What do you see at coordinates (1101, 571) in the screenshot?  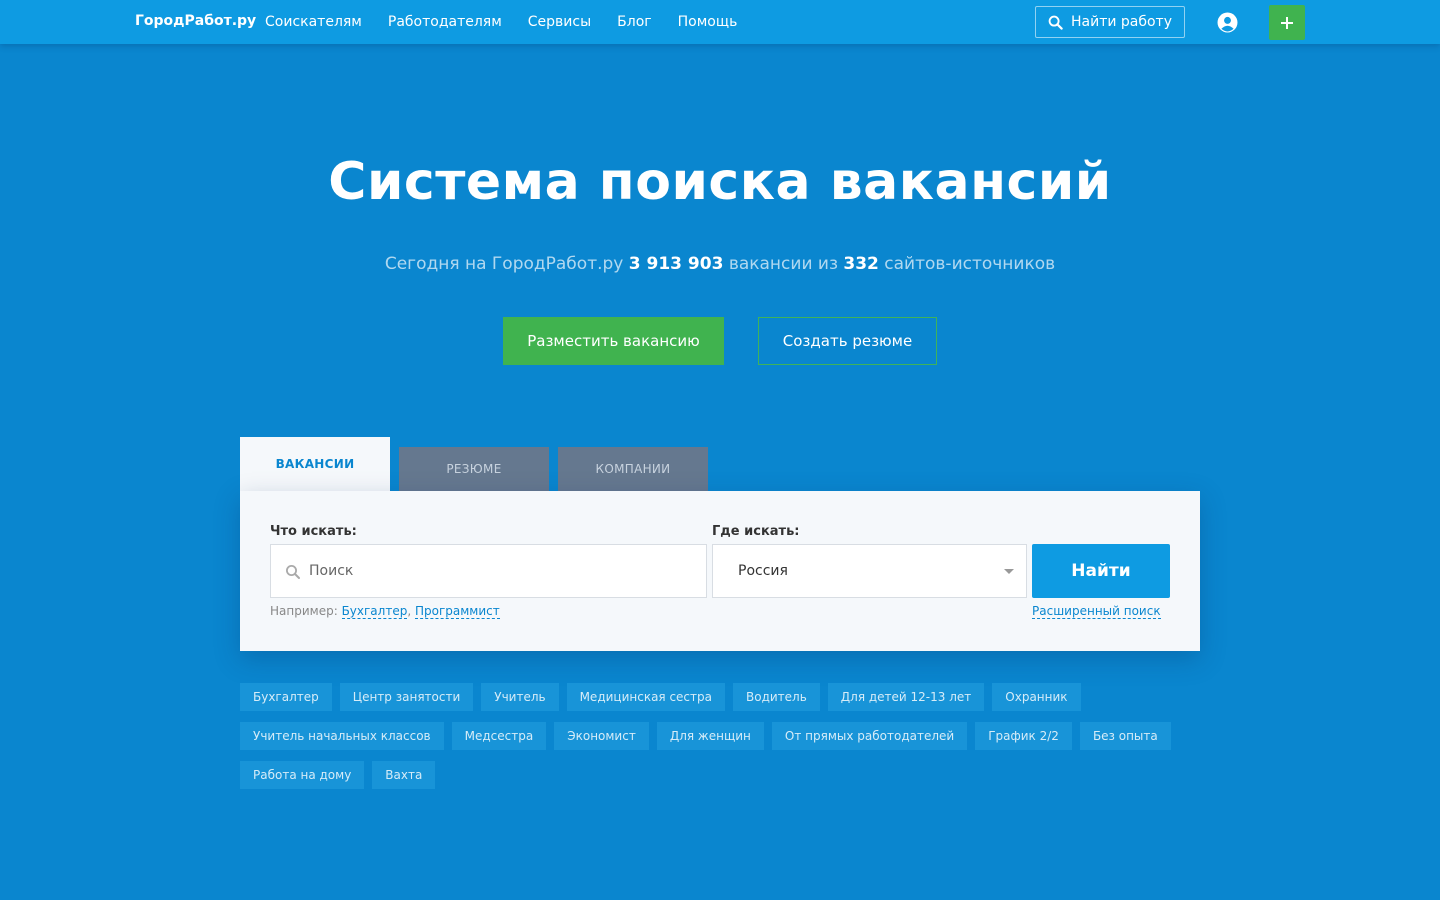 I see `find-button: Найти` at bounding box center [1101, 571].